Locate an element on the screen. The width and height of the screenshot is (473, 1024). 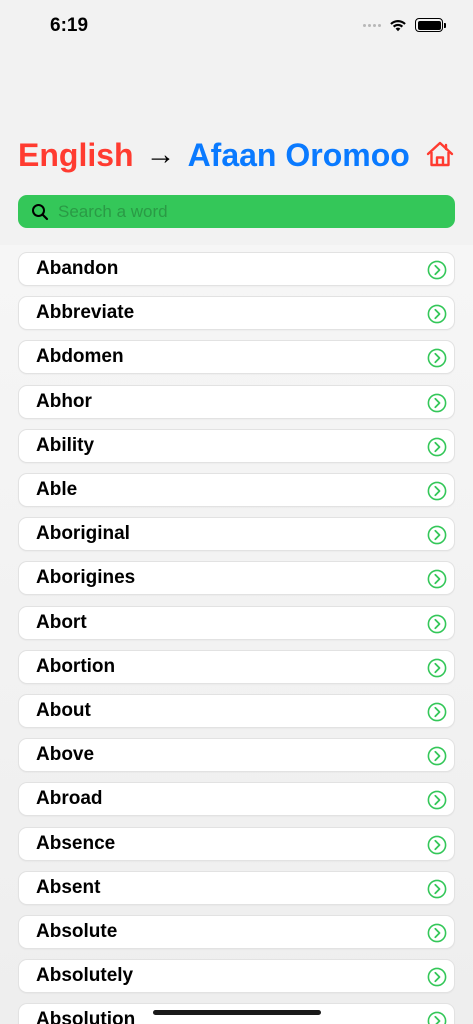
word-label: Able is located at coordinates (57, 489).